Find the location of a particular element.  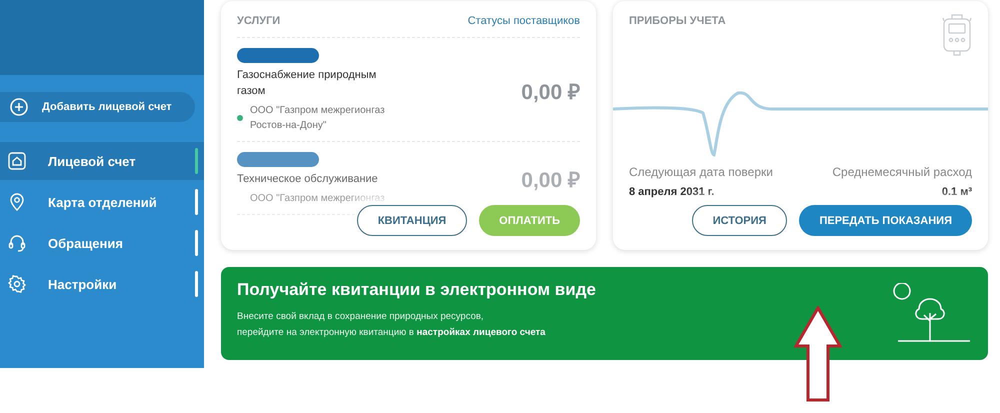

headset-icon is located at coordinates (17, 243).